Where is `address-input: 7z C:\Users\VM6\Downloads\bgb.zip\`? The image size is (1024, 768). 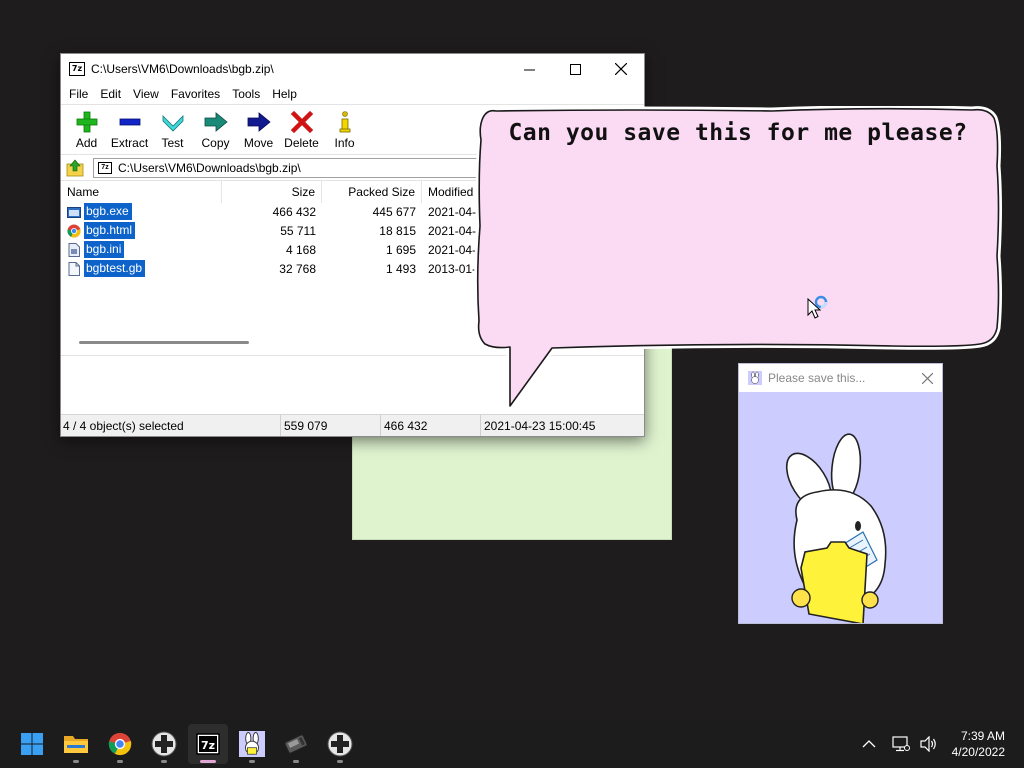 address-input: 7z C:\Users\VM6\Downloads\bgb.zip\ is located at coordinates (288, 167).